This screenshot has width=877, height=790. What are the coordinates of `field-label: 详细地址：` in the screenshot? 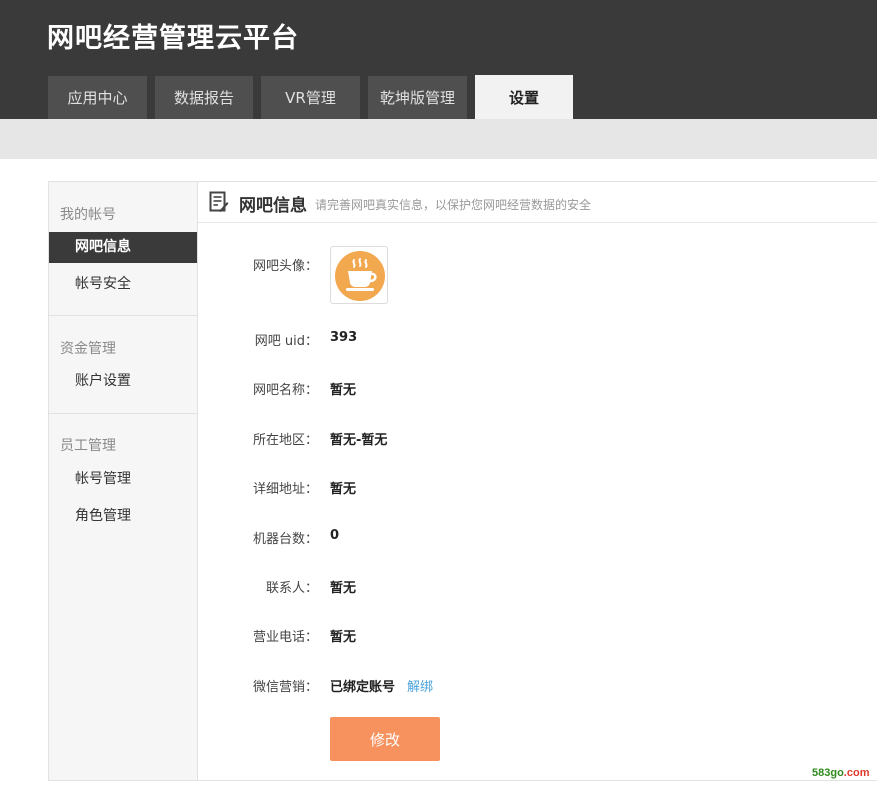 It's located at (285, 489).